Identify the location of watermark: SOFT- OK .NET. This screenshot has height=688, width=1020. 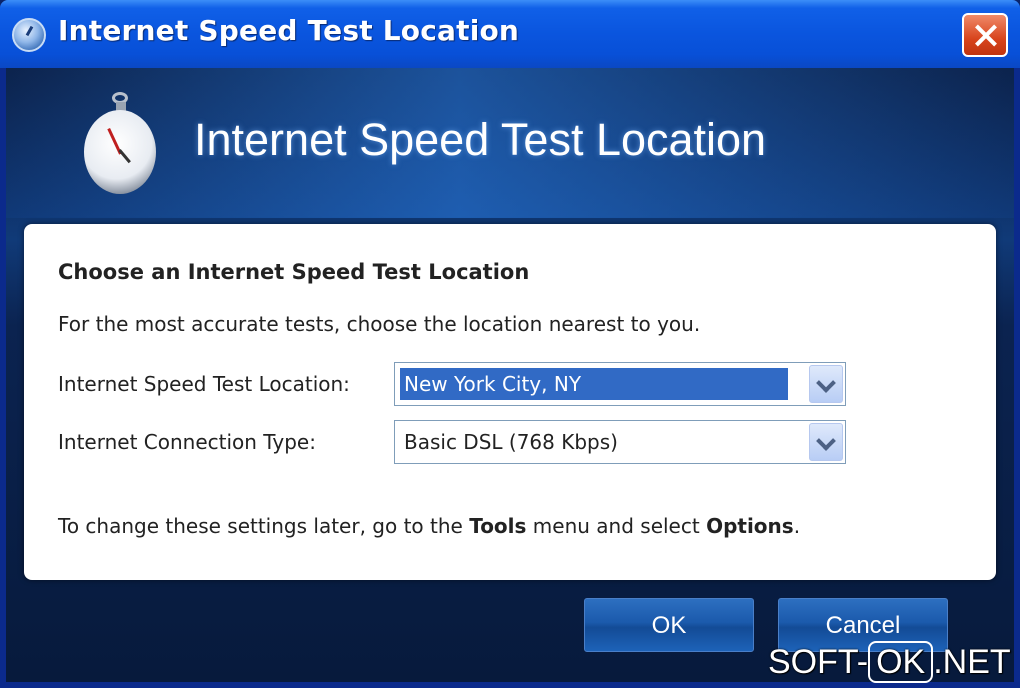
(890, 662).